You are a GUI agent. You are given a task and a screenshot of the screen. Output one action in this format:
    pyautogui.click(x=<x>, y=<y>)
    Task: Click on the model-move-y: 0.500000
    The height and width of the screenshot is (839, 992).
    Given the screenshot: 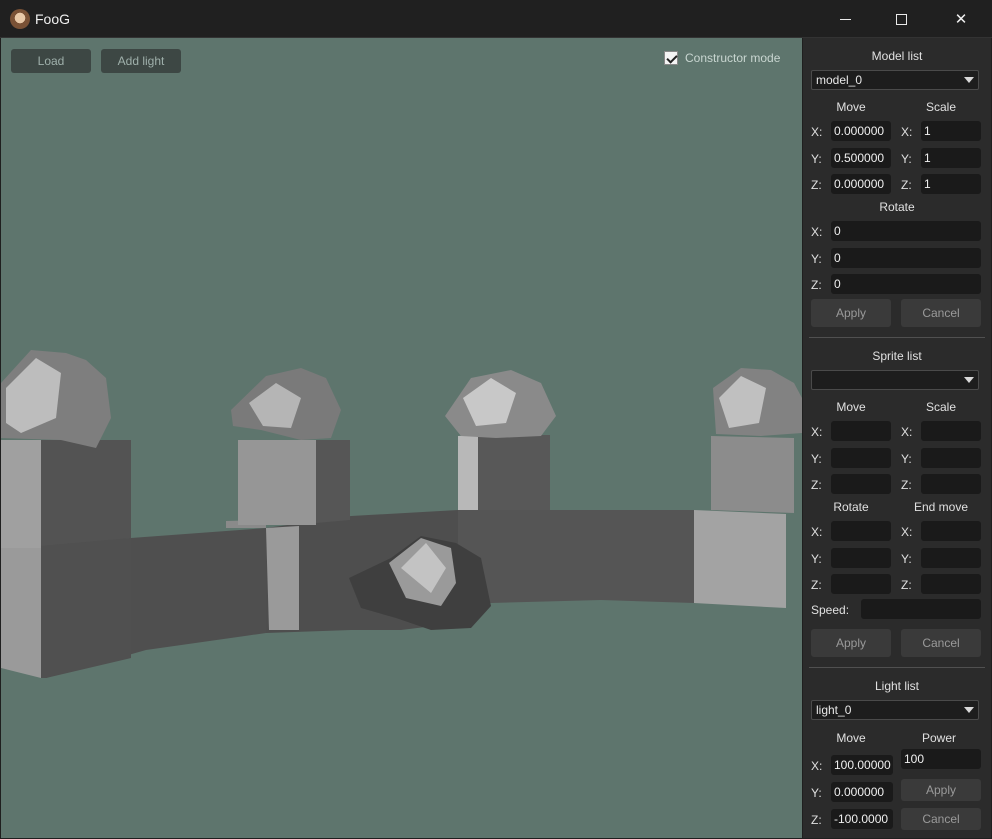 What is the action you would take?
    pyautogui.click(x=861, y=158)
    